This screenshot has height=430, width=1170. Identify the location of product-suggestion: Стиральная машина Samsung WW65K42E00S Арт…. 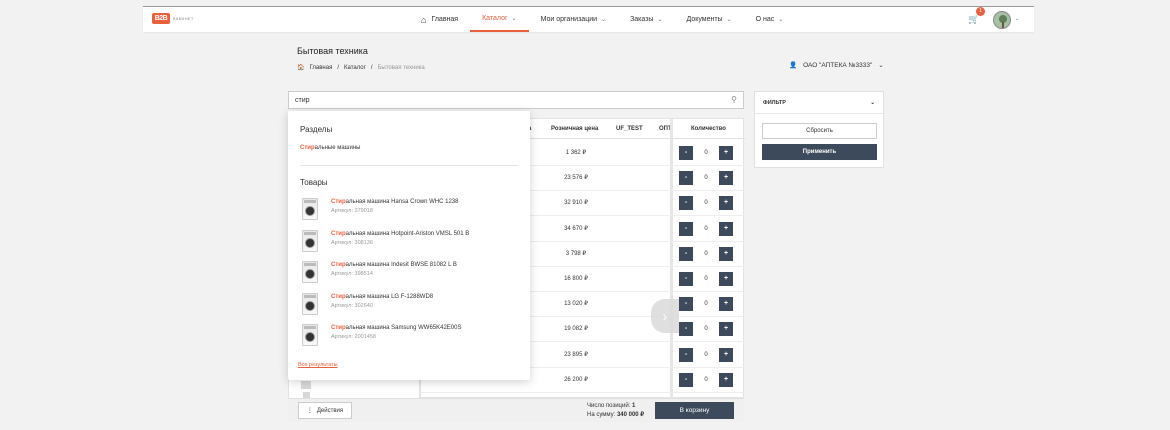
(410, 337).